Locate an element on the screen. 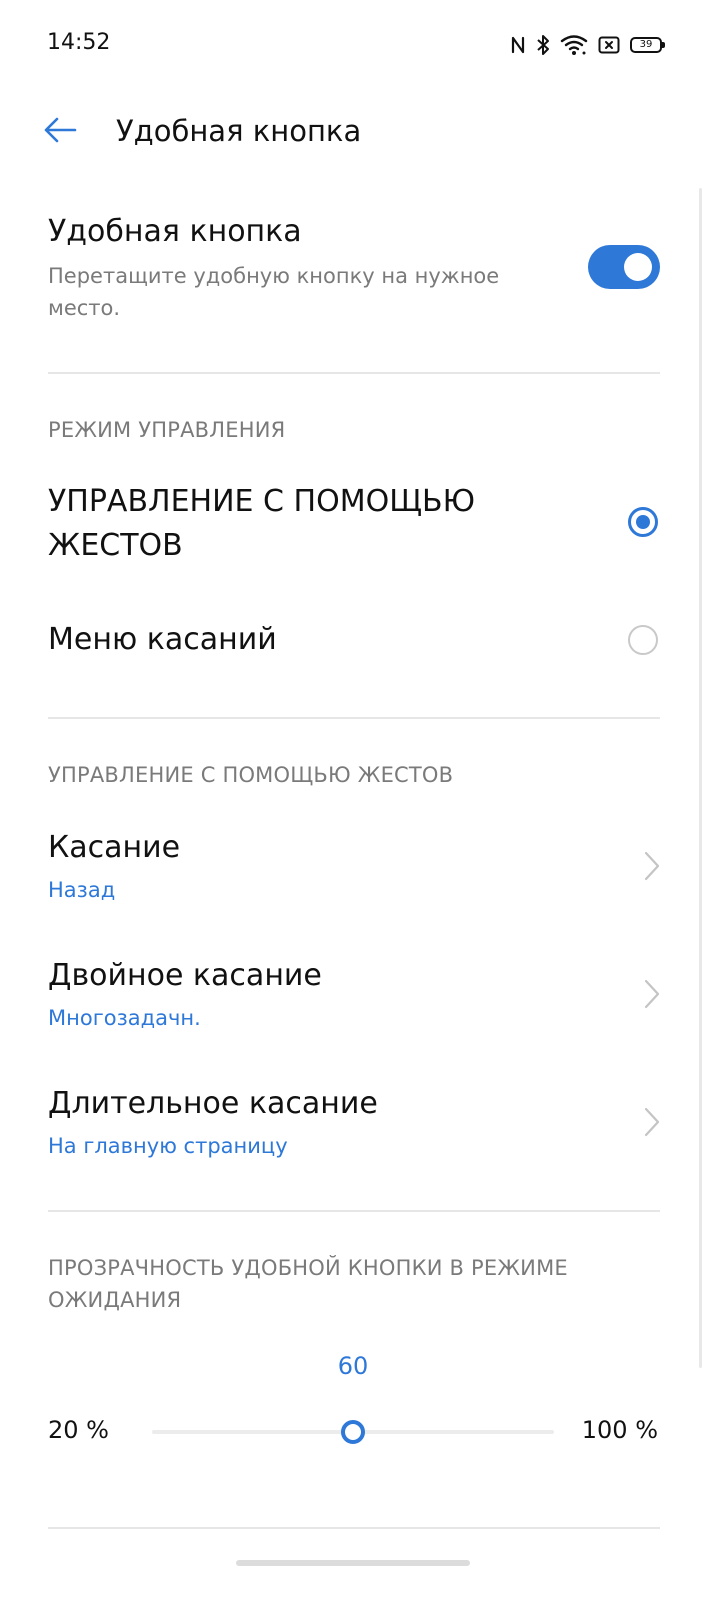  radio-button-gestures is located at coordinates (643, 522).